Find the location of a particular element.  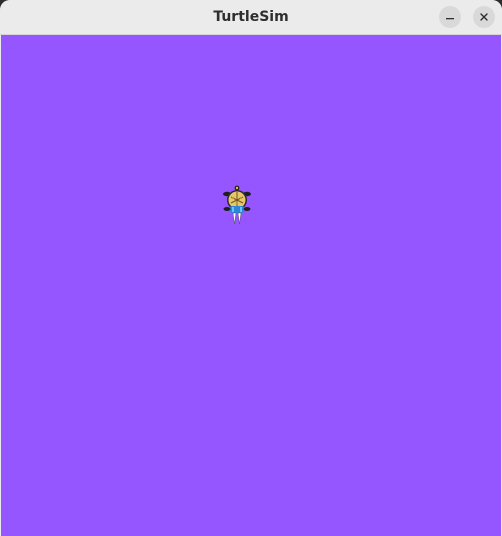

minimize-icon is located at coordinates (450, 19).